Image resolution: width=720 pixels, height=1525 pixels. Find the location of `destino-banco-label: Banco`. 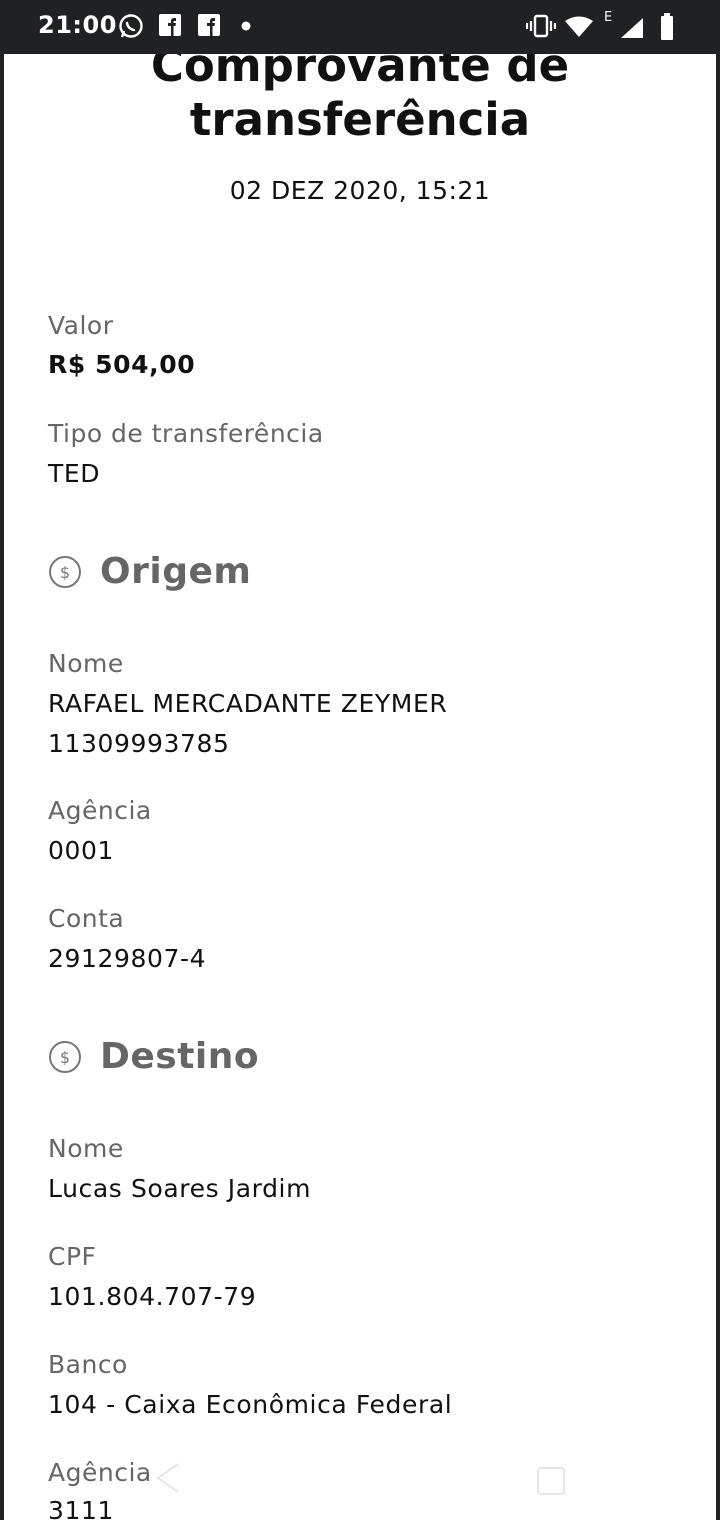

destino-banco-label: Banco is located at coordinates (88, 1364).